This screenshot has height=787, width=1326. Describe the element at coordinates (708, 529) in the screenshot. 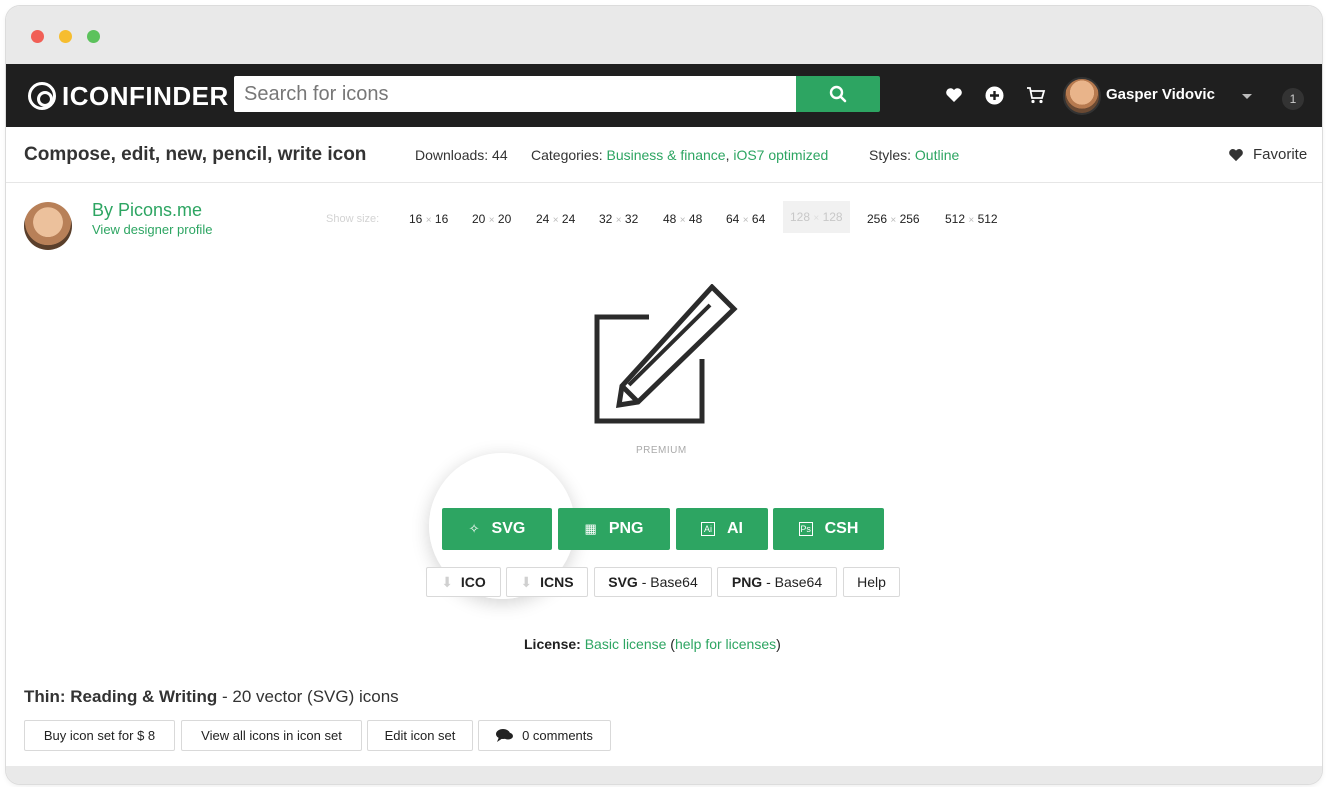

I see `illustrator-icon: Ai` at that location.